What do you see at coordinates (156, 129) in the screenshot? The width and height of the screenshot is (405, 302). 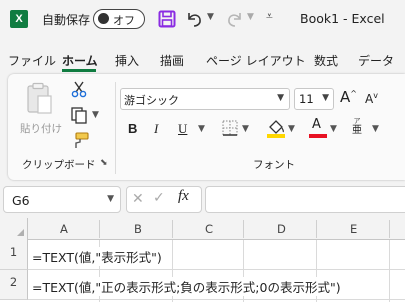 I see `italic-button: I` at bounding box center [156, 129].